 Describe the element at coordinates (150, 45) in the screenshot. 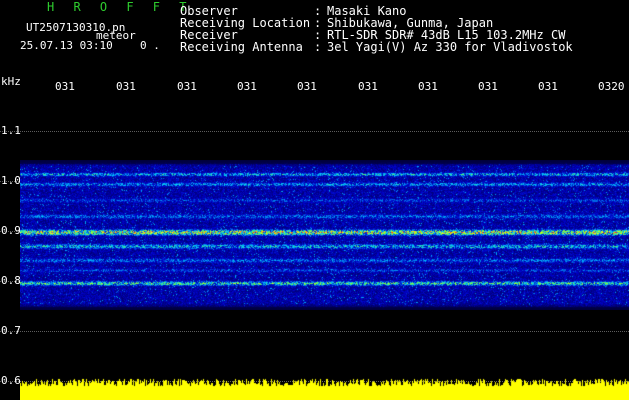

I see `meteor-count: 0 .` at that location.